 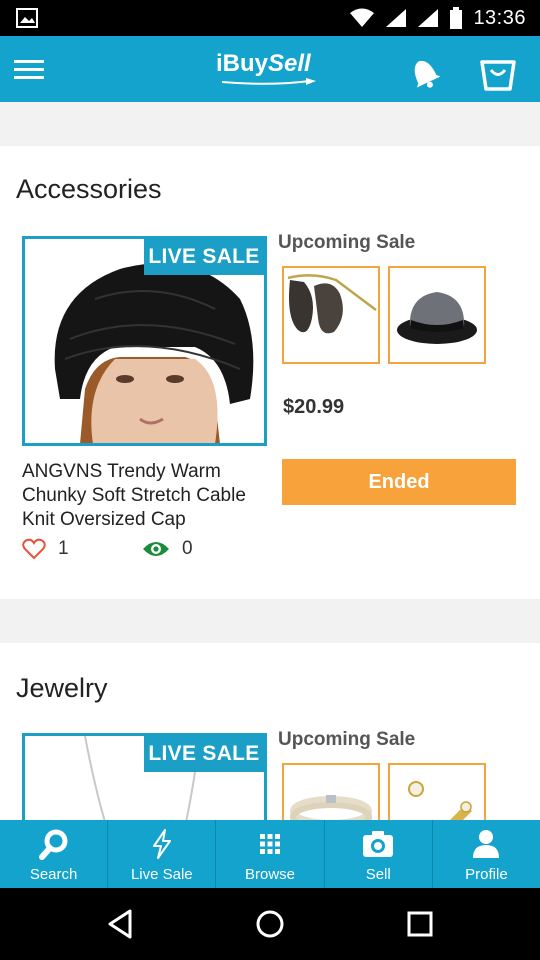 What do you see at coordinates (187, 548) in the screenshot?
I see `views-count: 0` at bounding box center [187, 548].